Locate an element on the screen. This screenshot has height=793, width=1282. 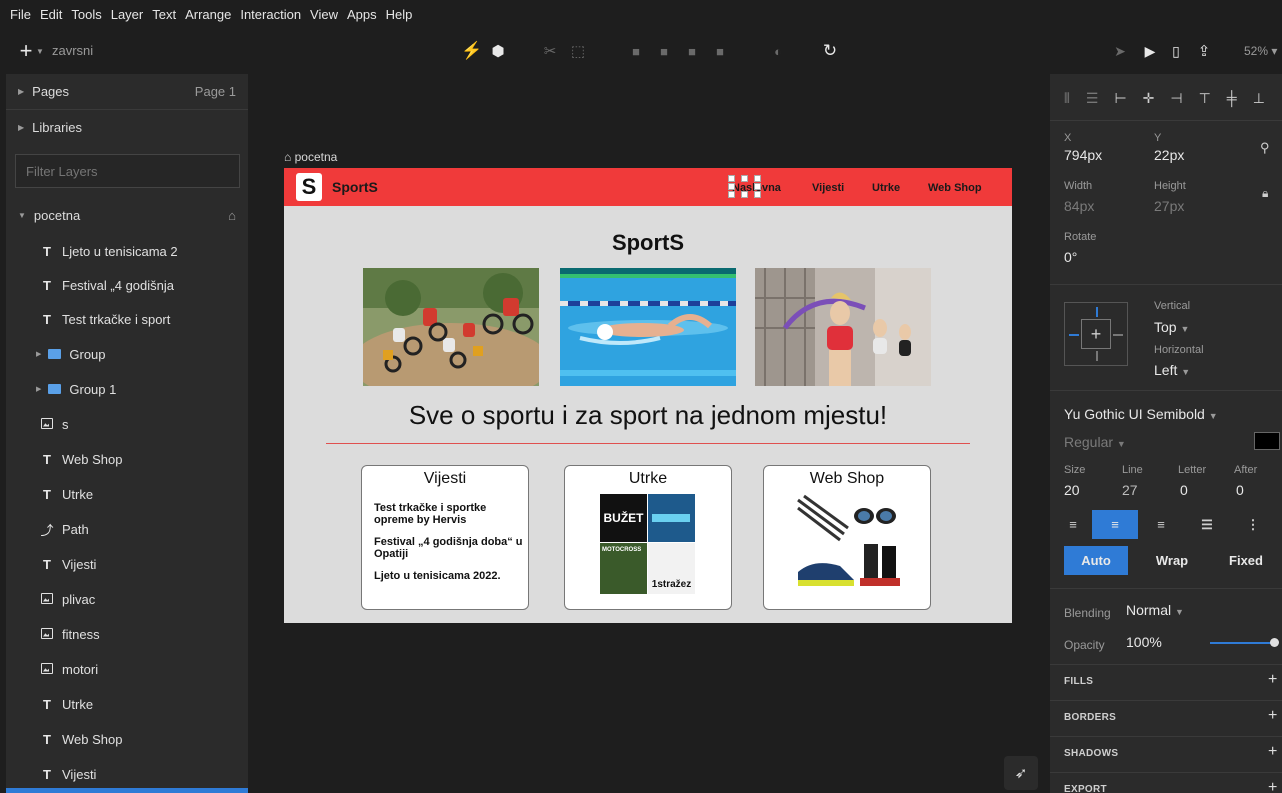
menu-text: Text is located at coordinates (164, 14).